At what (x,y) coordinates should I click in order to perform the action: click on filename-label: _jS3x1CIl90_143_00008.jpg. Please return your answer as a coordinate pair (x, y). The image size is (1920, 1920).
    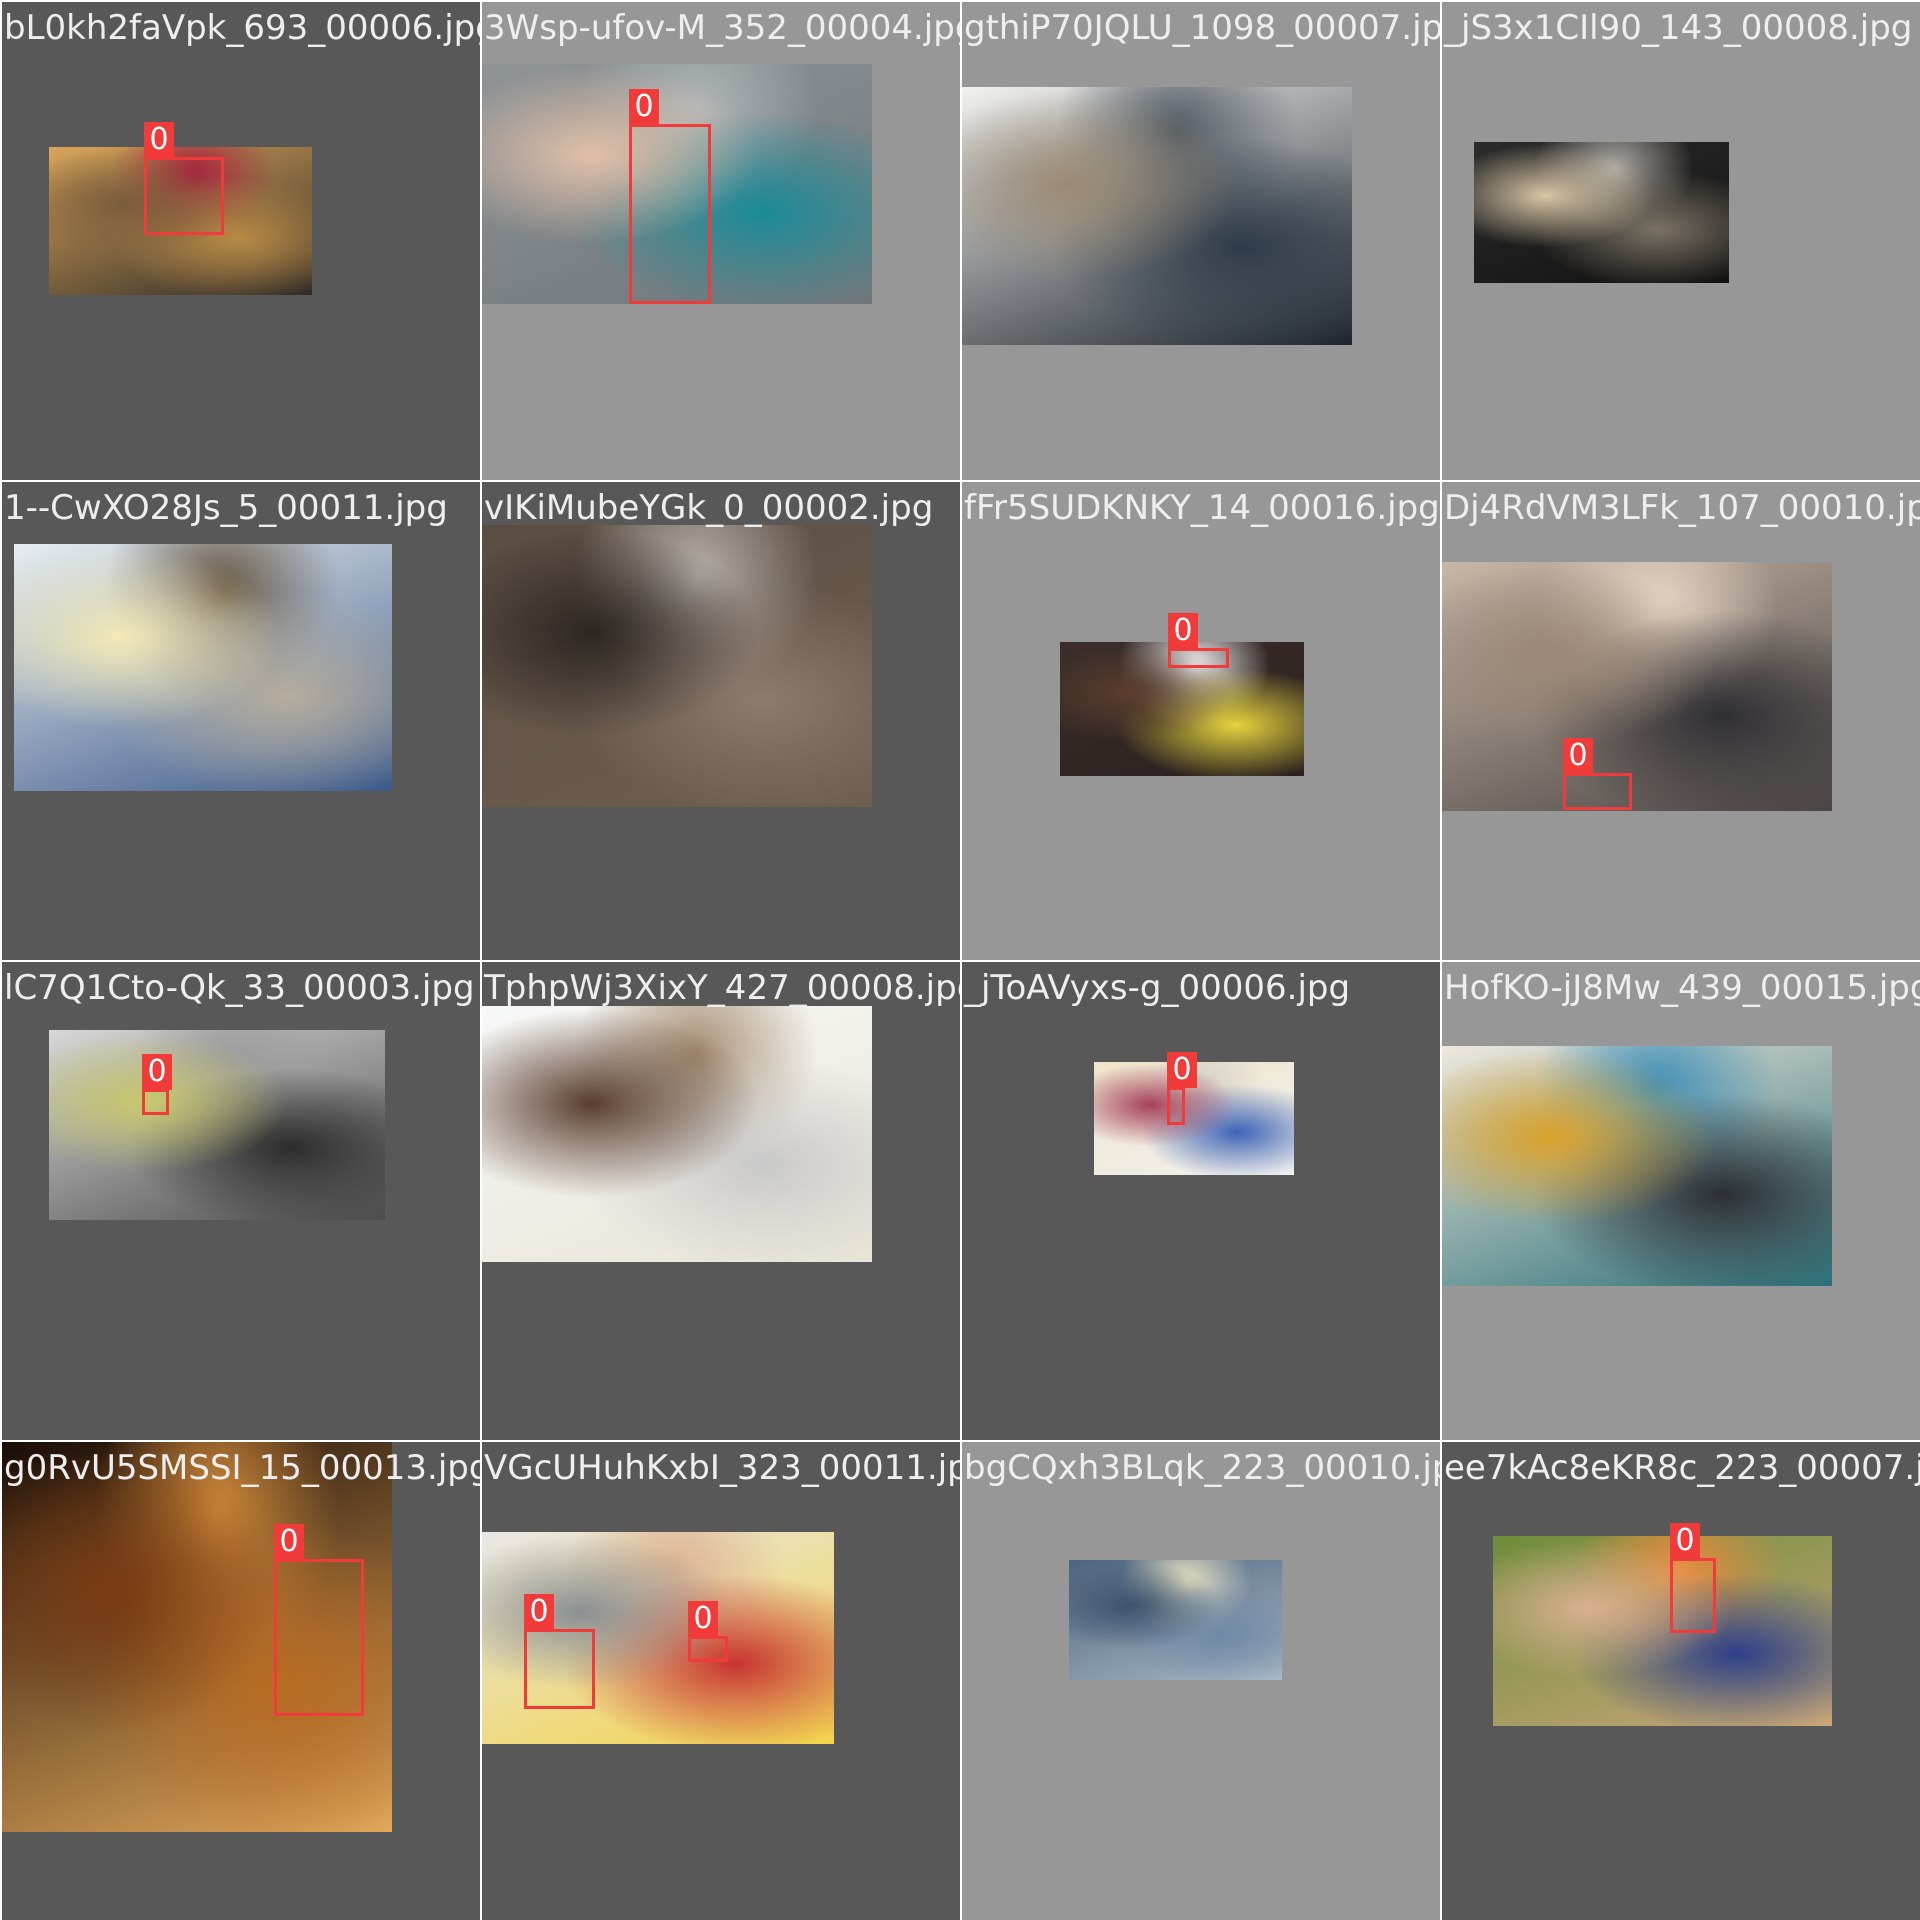
    Looking at the image, I should click on (1678, 28).